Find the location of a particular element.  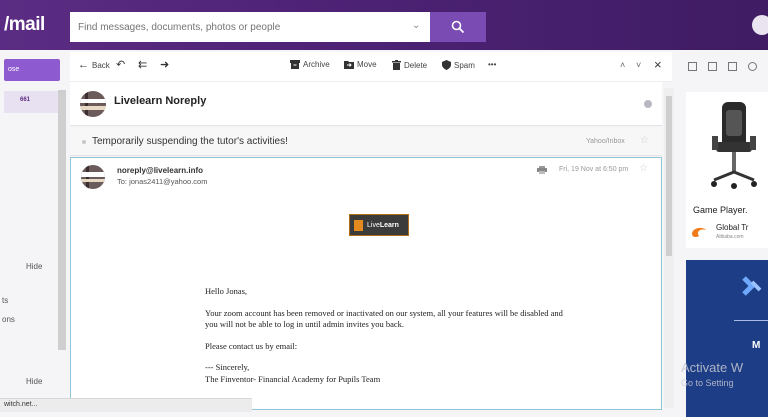

inbox-count-badge: 661 is located at coordinates (25, 100).